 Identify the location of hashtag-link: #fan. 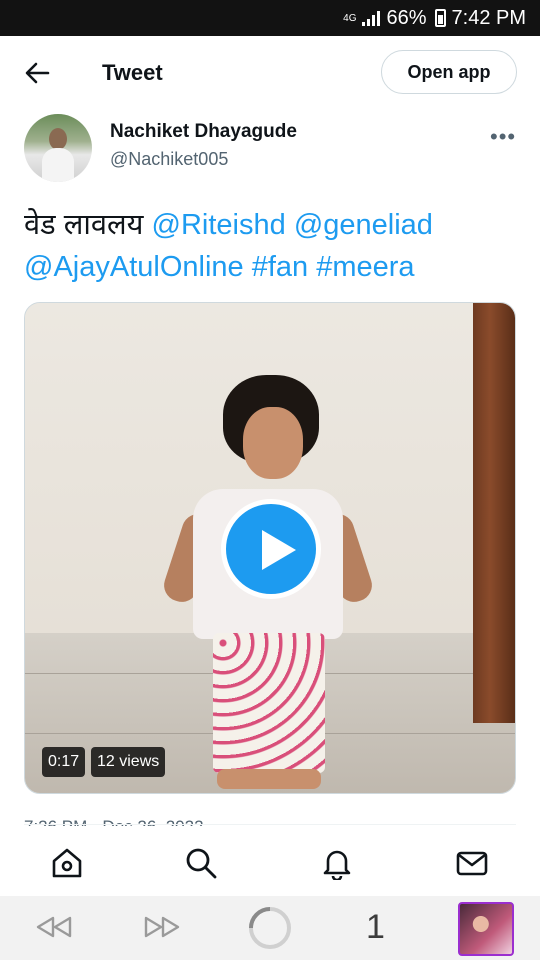
(280, 267).